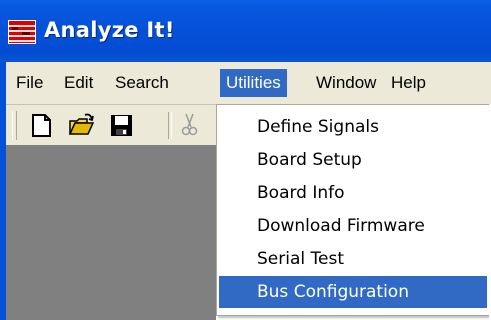 The image size is (491, 320). I want to click on toolbar, so click(111, 125).